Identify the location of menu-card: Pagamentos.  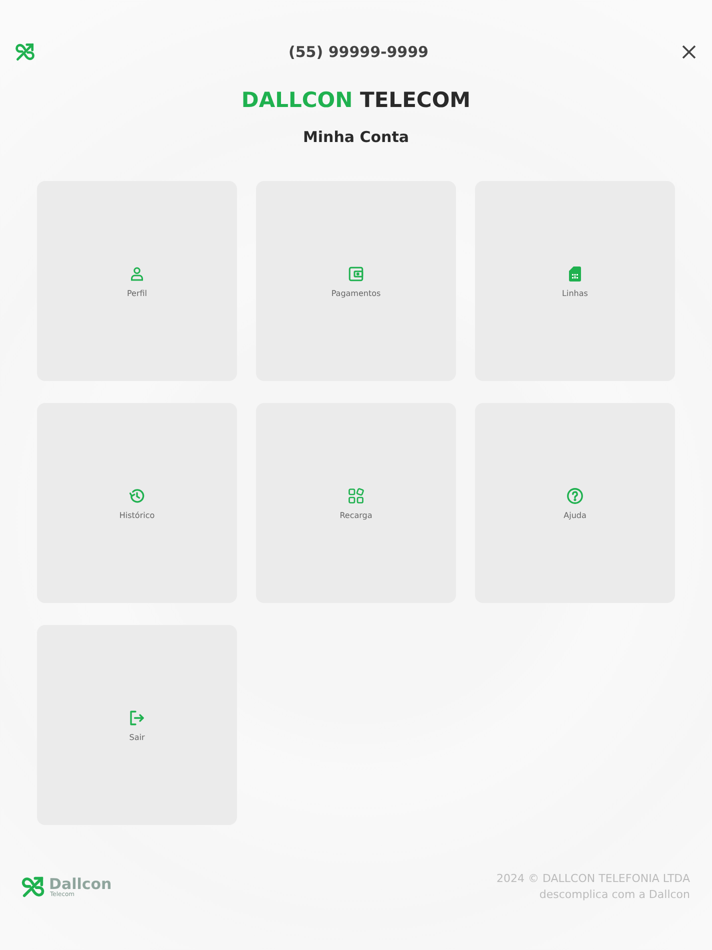
(356, 281).